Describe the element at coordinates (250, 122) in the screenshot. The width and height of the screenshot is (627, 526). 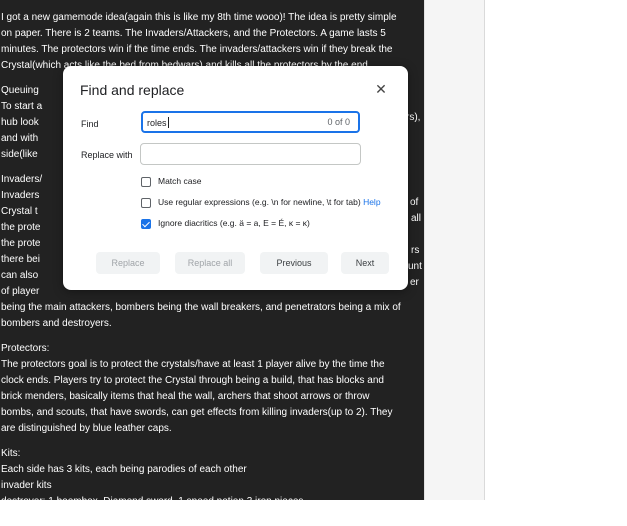
I see `find-input: roles 0 of 0` at that location.